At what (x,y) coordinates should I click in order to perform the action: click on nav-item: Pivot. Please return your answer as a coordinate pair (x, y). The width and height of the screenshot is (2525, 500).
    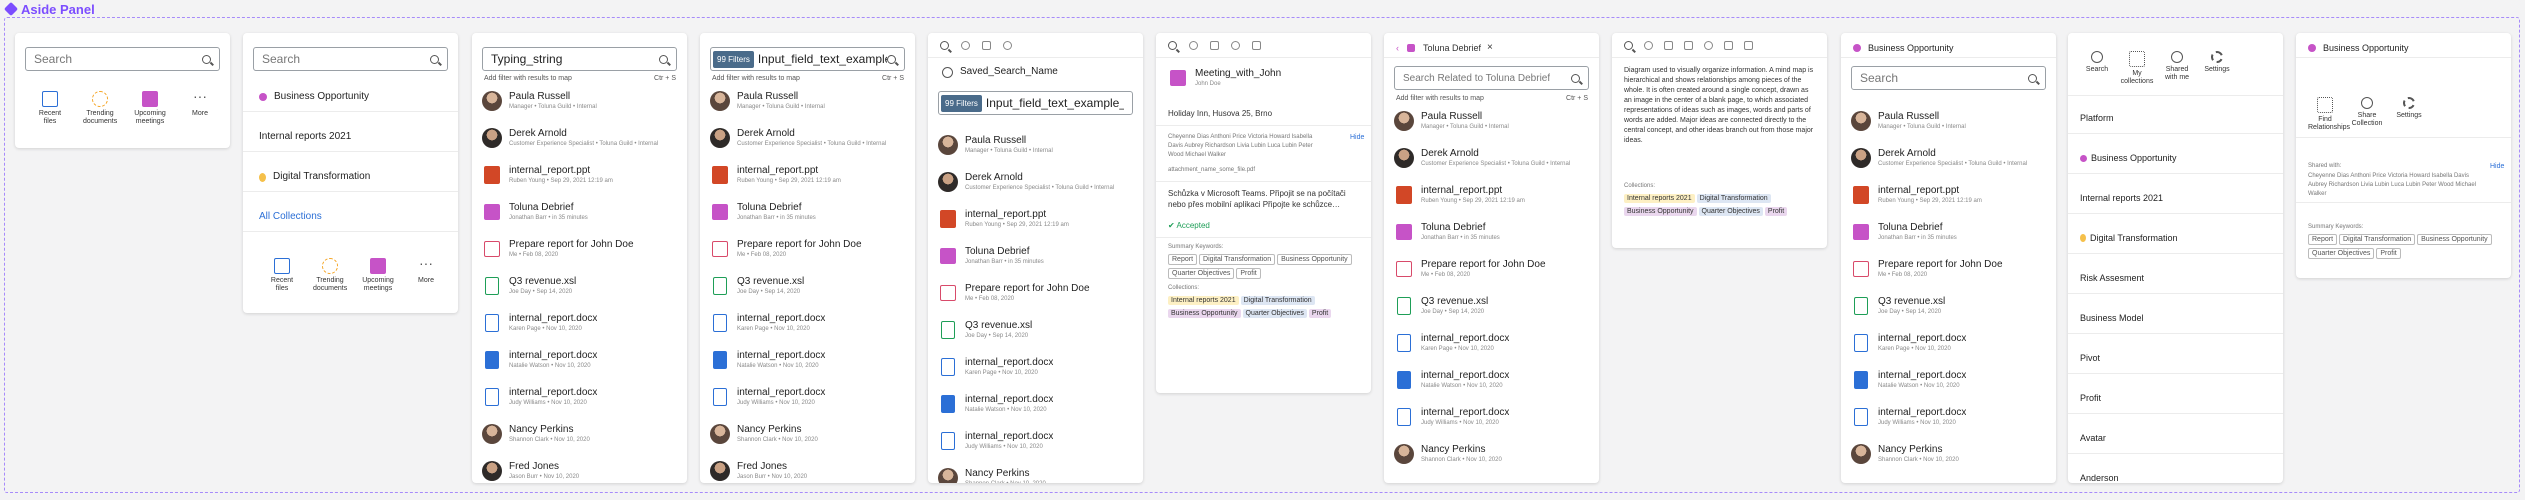
    Looking at the image, I should click on (2090, 358).